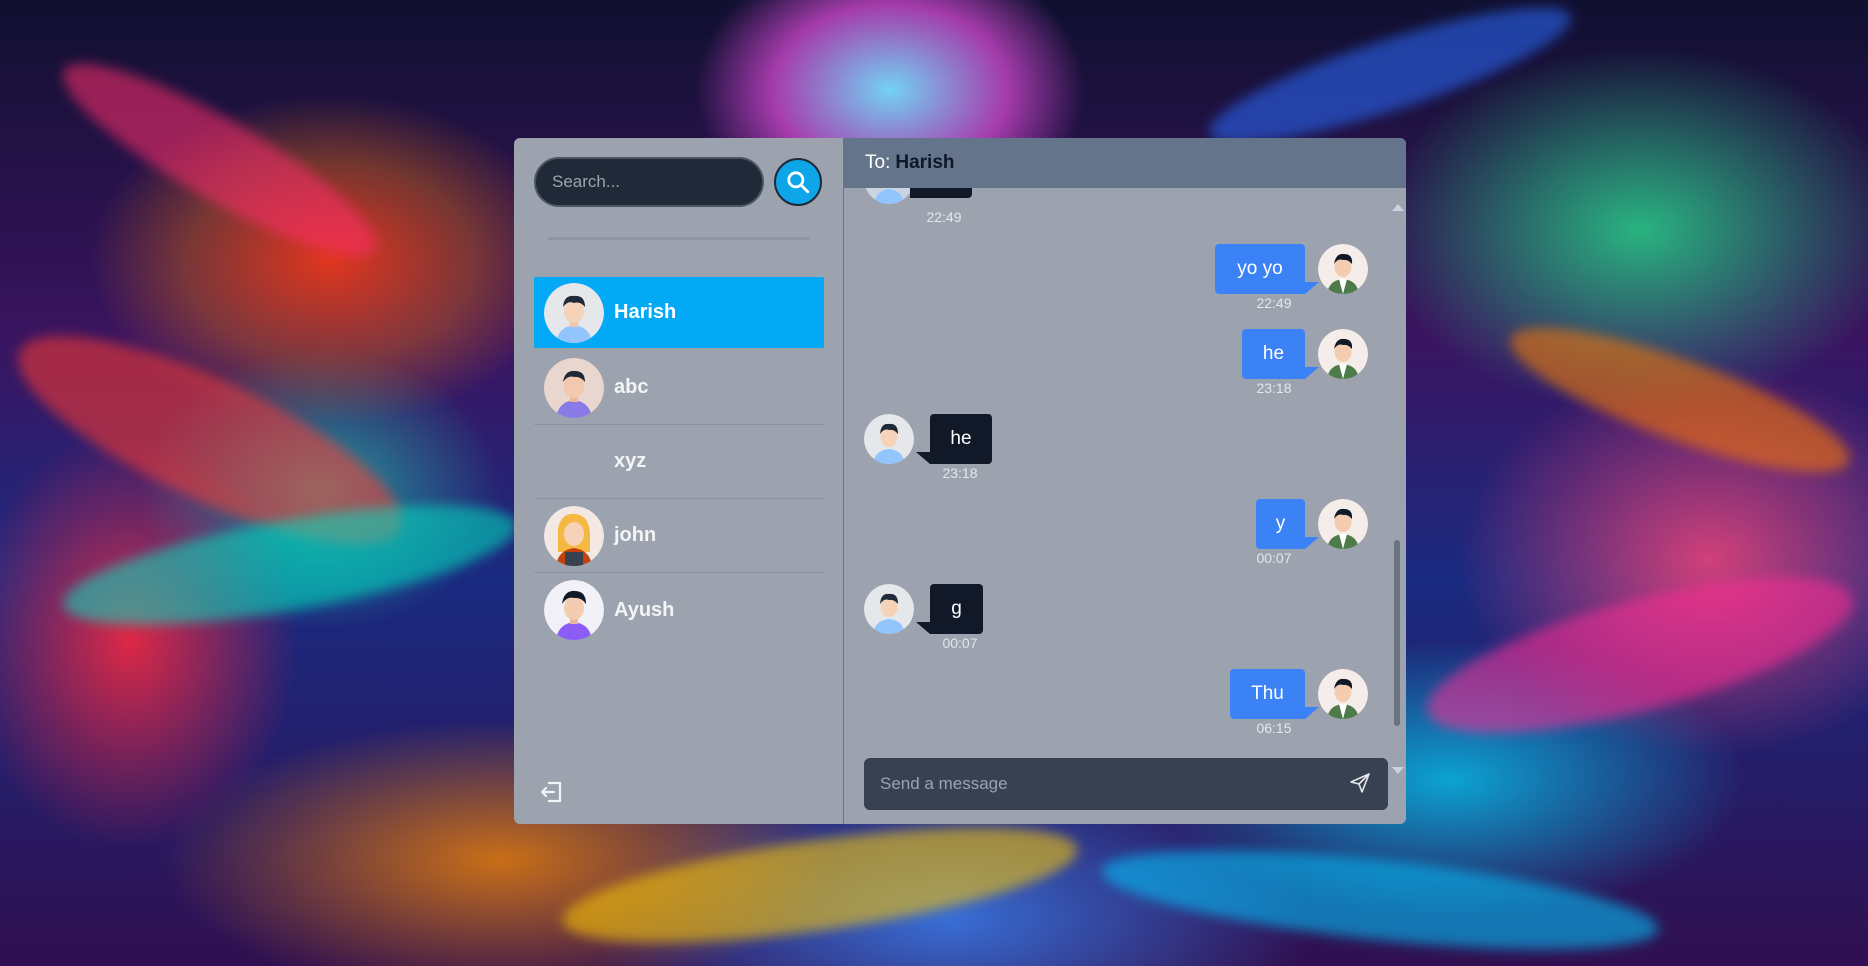  What do you see at coordinates (1312, 713) in the screenshot?
I see `bubble-tail` at bounding box center [1312, 713].